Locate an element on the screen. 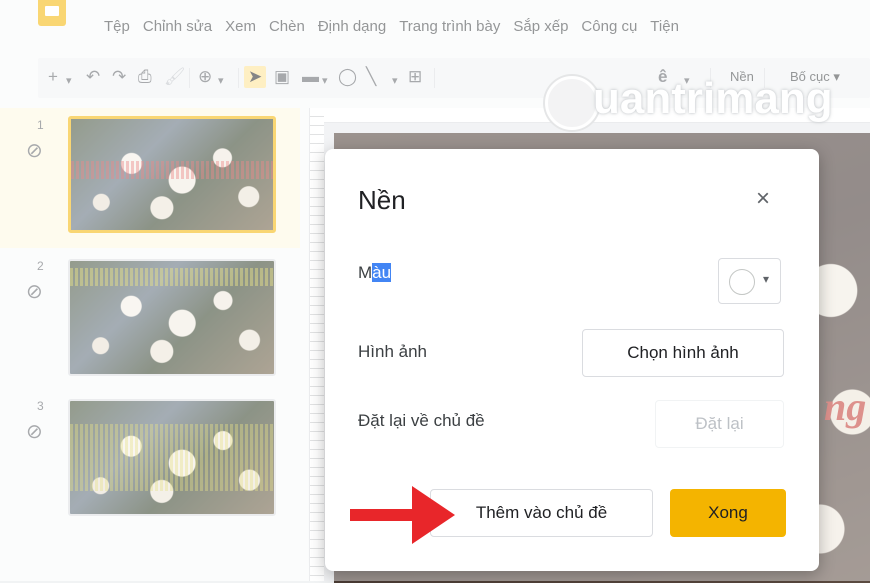  color-picker-button: ▾ is located at coordinates (749, 281).